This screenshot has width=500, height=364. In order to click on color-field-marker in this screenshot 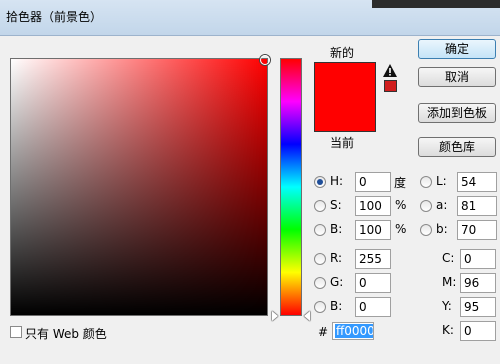, I will do `click(265, 60)`.